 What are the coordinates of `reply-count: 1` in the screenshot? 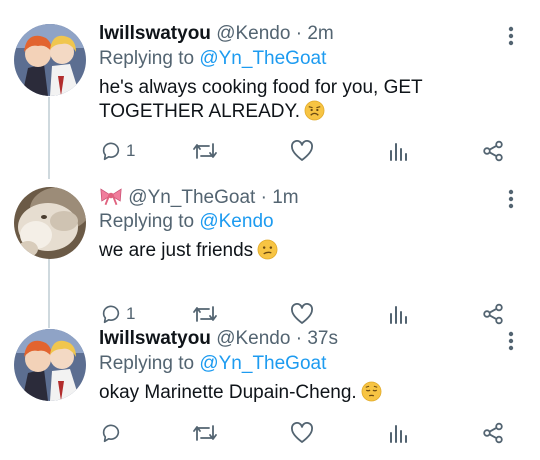 It's located at (131, 150).